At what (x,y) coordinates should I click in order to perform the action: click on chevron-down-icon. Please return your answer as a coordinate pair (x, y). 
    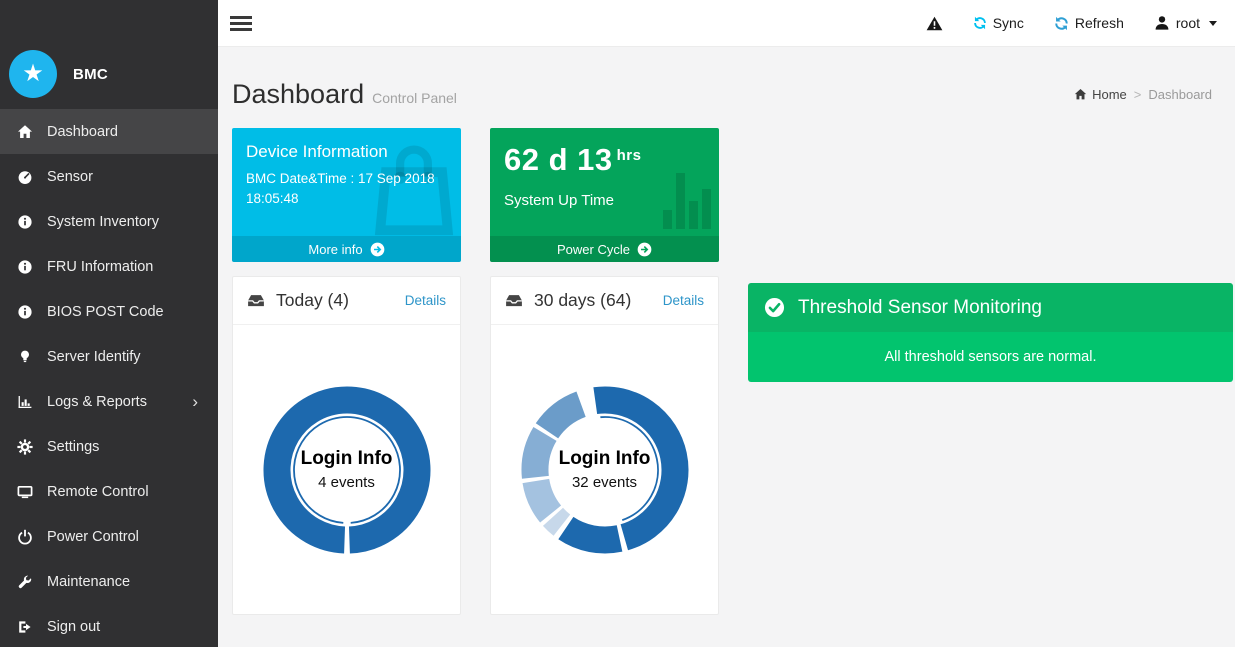
    Looking at the image, I should click on (1213, 23).